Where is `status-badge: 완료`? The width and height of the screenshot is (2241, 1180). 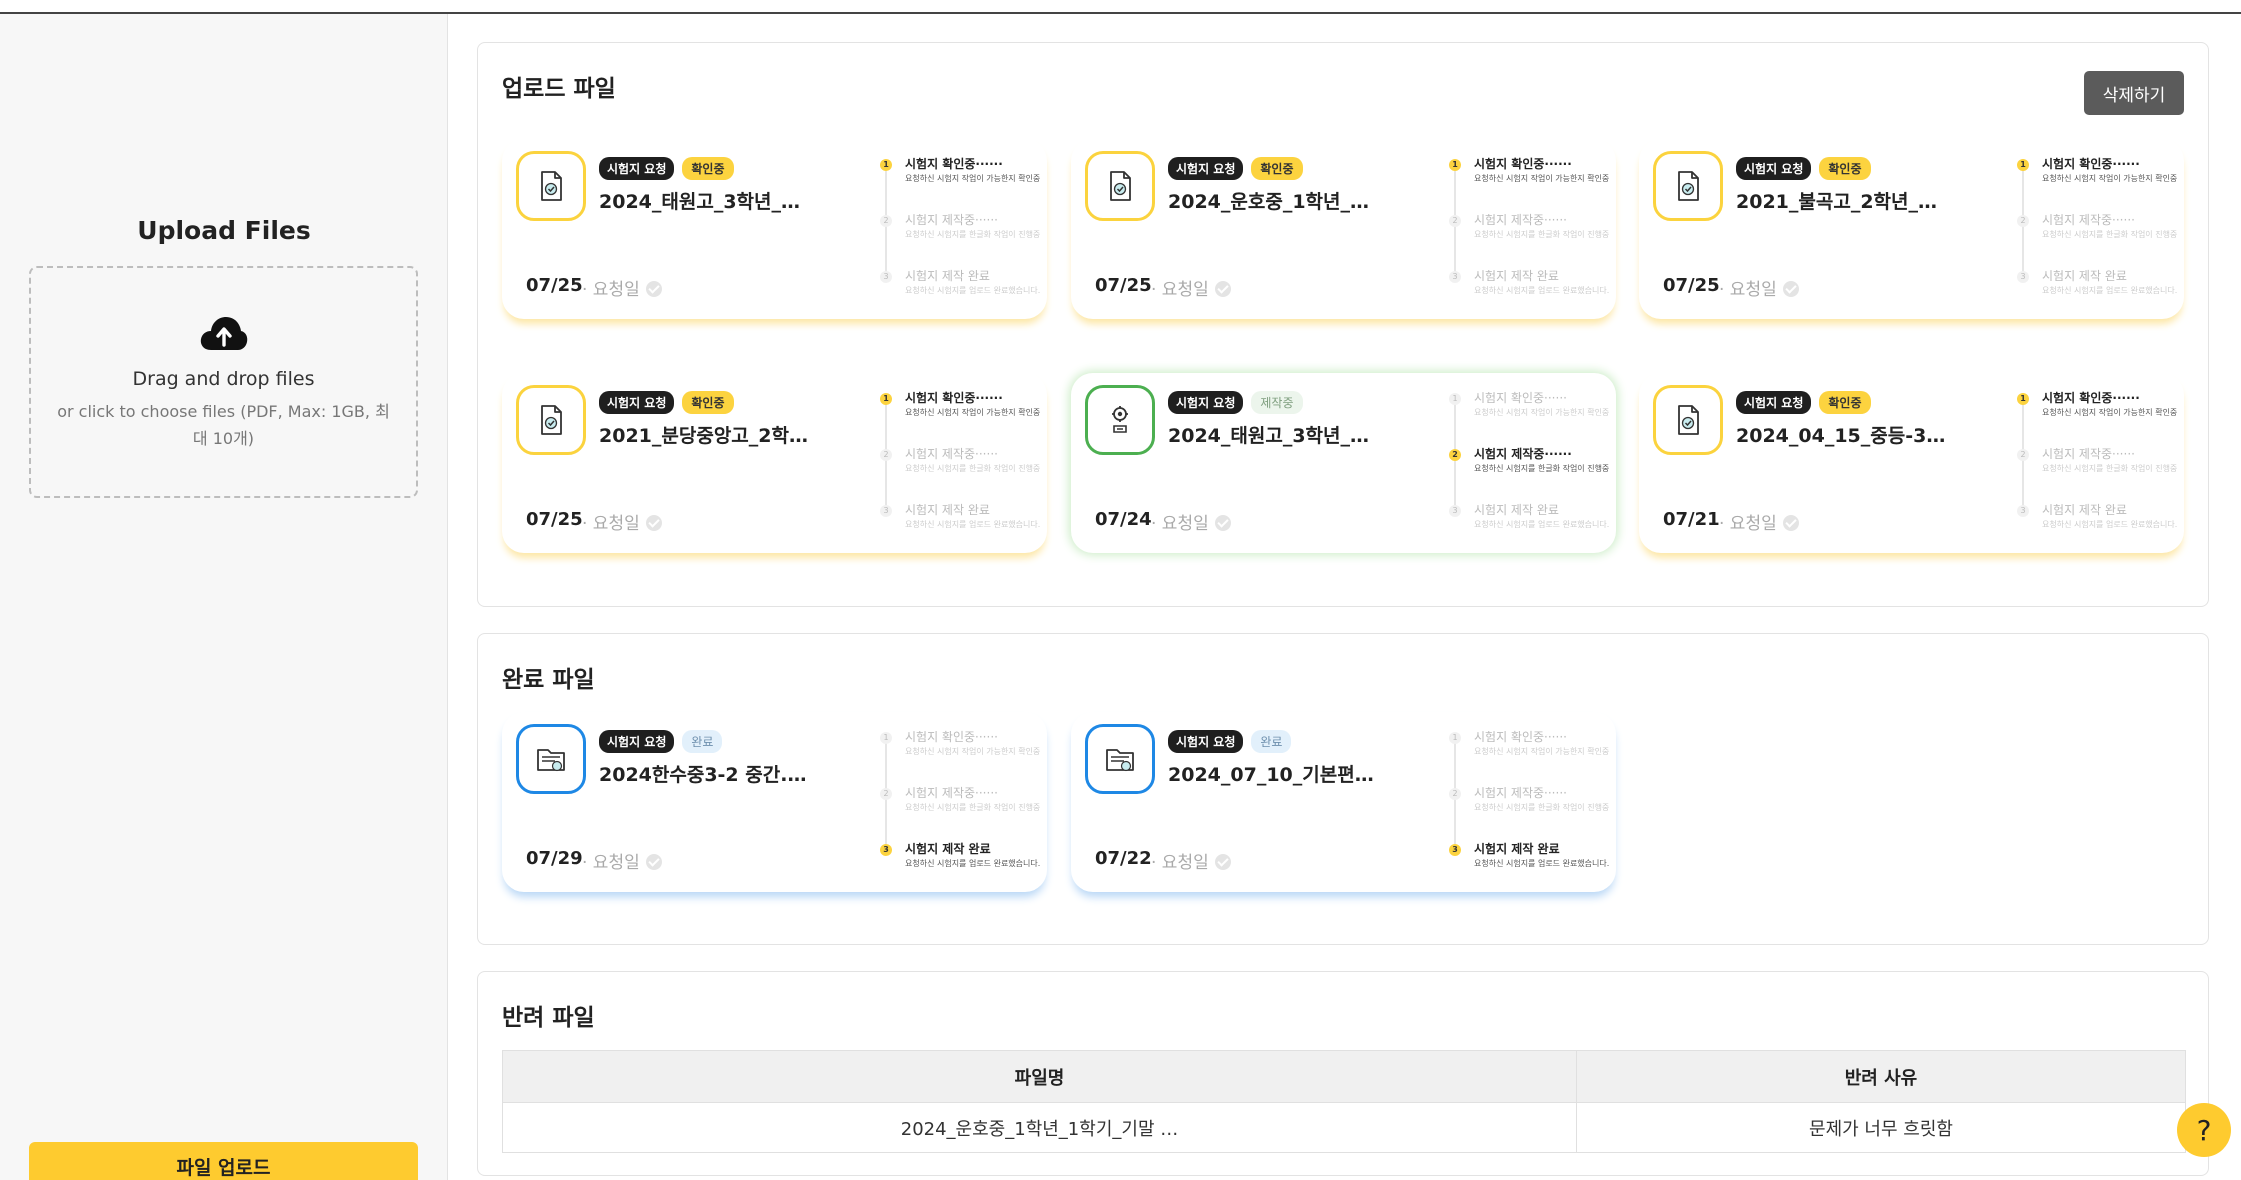 status-badge: 완료 is located at coordinates (702, 741).